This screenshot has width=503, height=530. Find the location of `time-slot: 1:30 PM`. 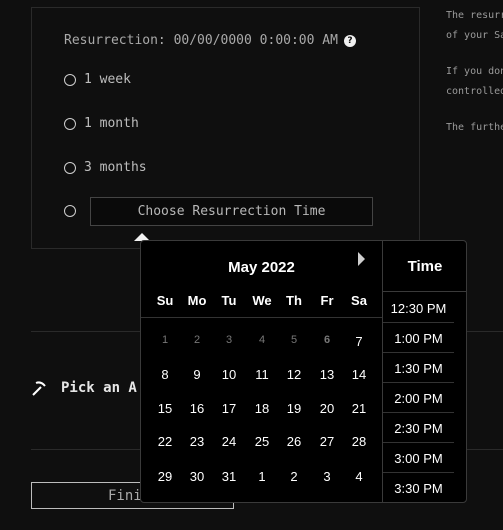

time-slot: 1:30 PM is located at coordinates (418, 368).